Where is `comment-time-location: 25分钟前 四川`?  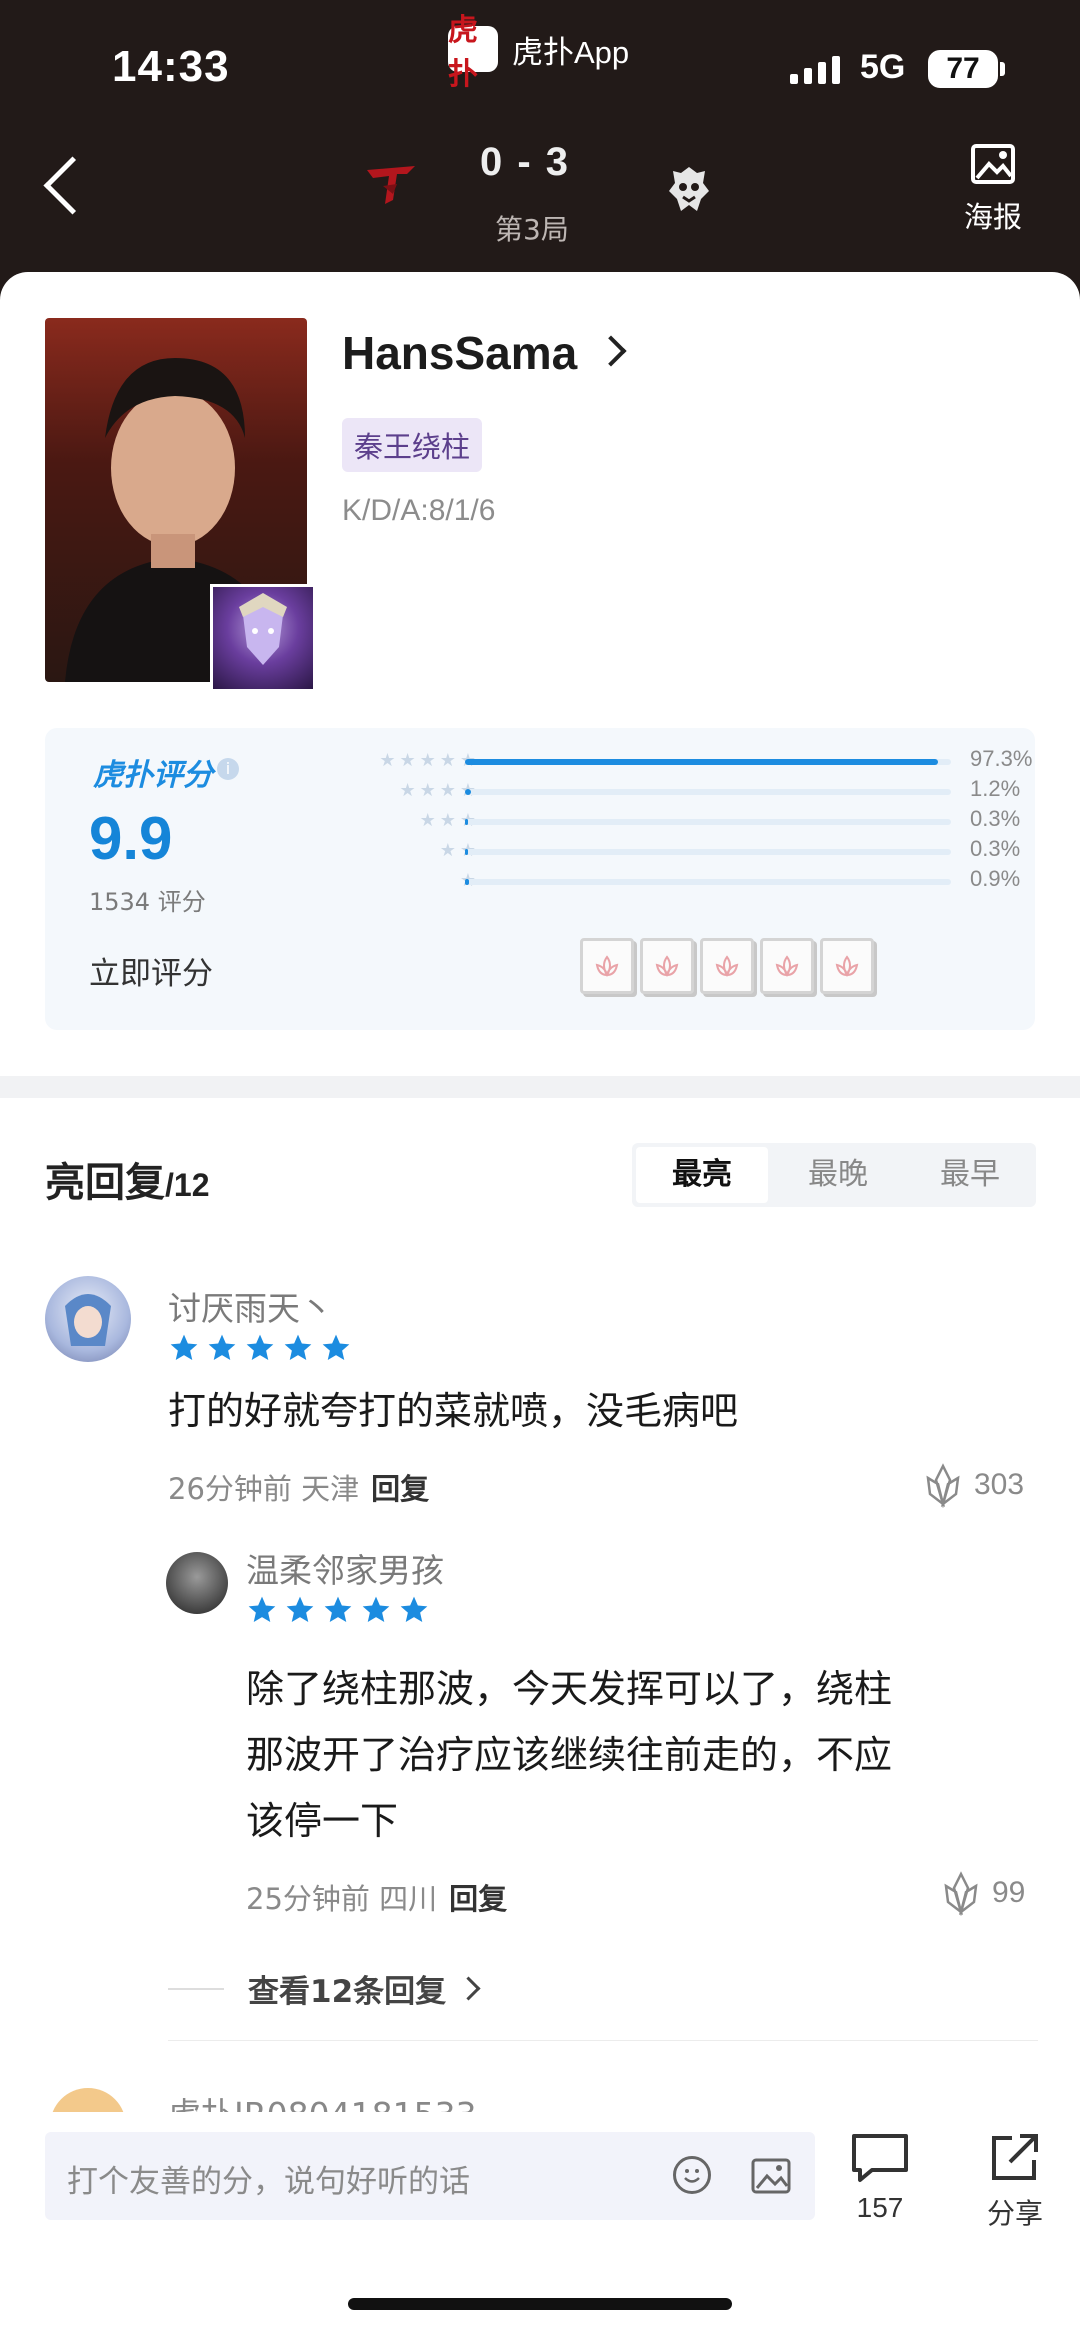
comment-time-location: 25分钟前 四川 is located at coordinates (342, 1899).